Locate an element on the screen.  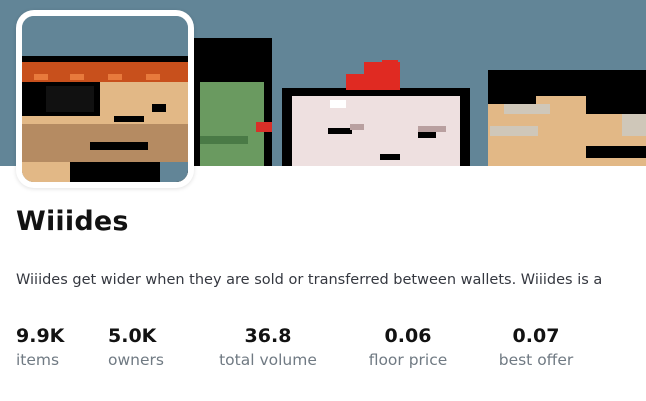
collection-avatar is located at coordinates (105, 99).